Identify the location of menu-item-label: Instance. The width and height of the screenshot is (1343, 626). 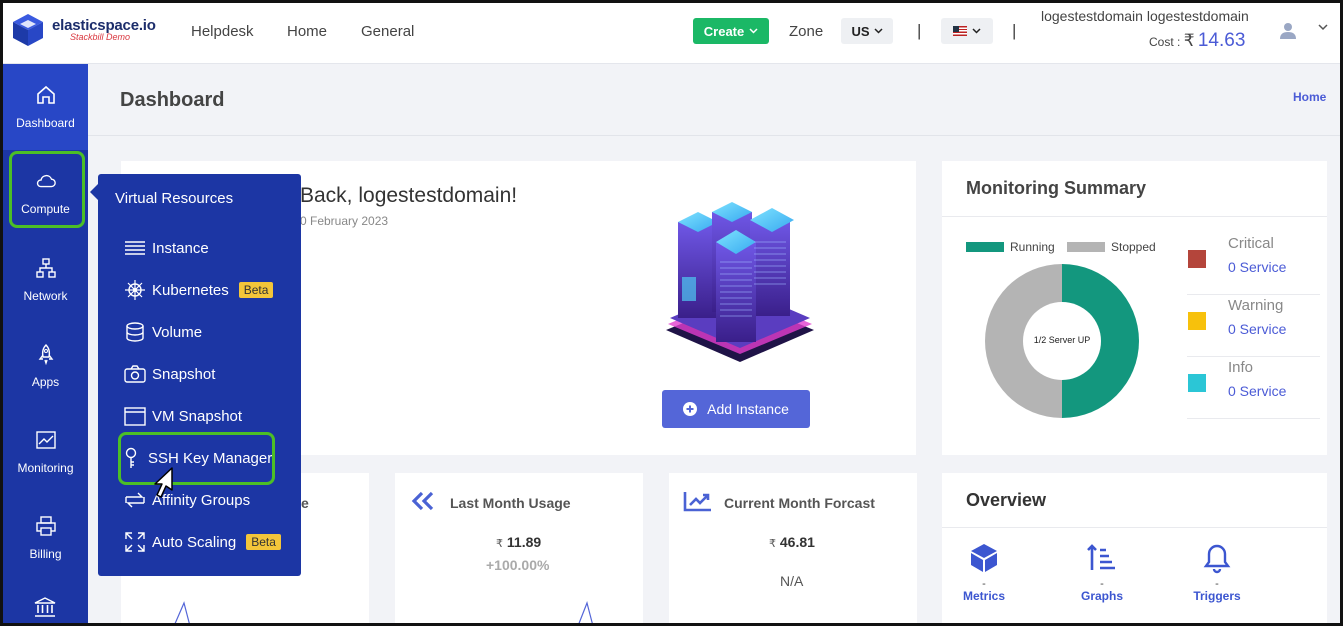
(180, 248).